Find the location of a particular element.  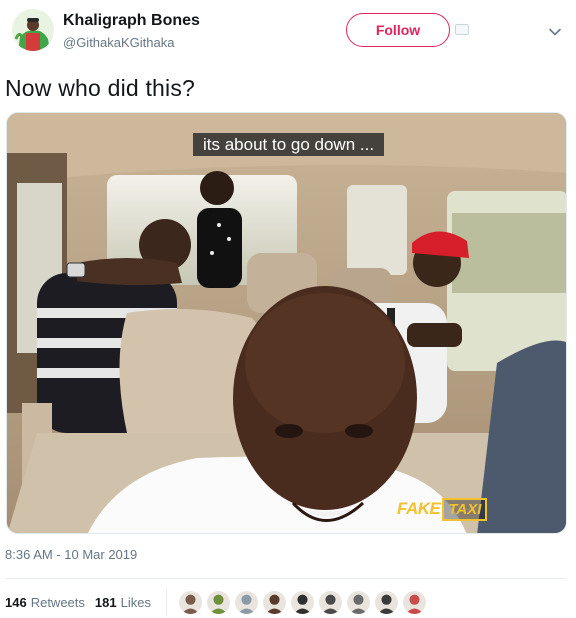

stats-separator is located at coordinates (166, 603).